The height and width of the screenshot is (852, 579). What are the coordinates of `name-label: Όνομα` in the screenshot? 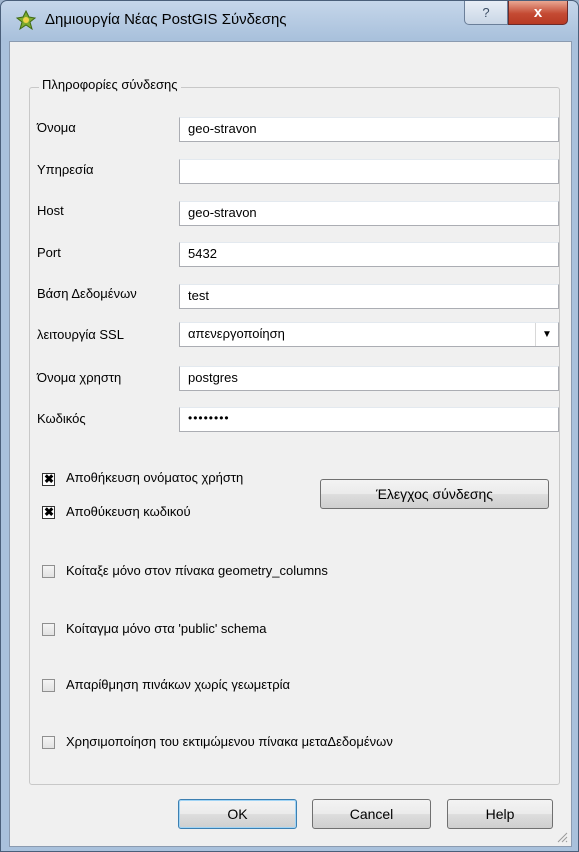 It's located at (56, 127).